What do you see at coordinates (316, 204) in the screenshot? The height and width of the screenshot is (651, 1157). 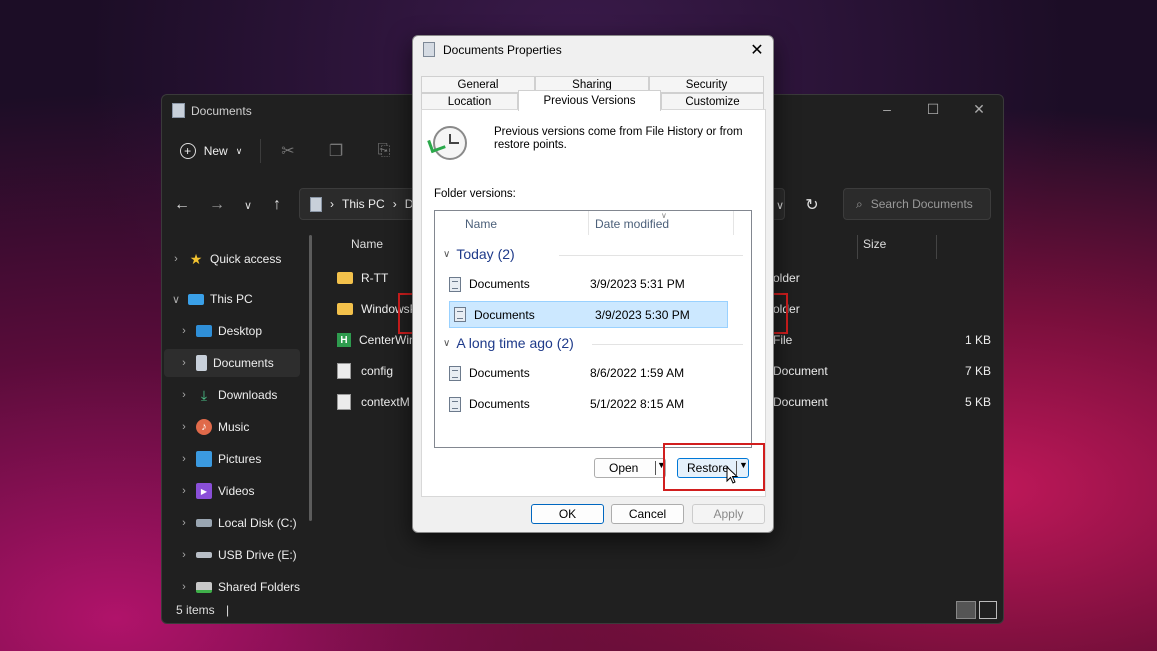 I see `this-pc-icon` at bounding box center [316, 204].